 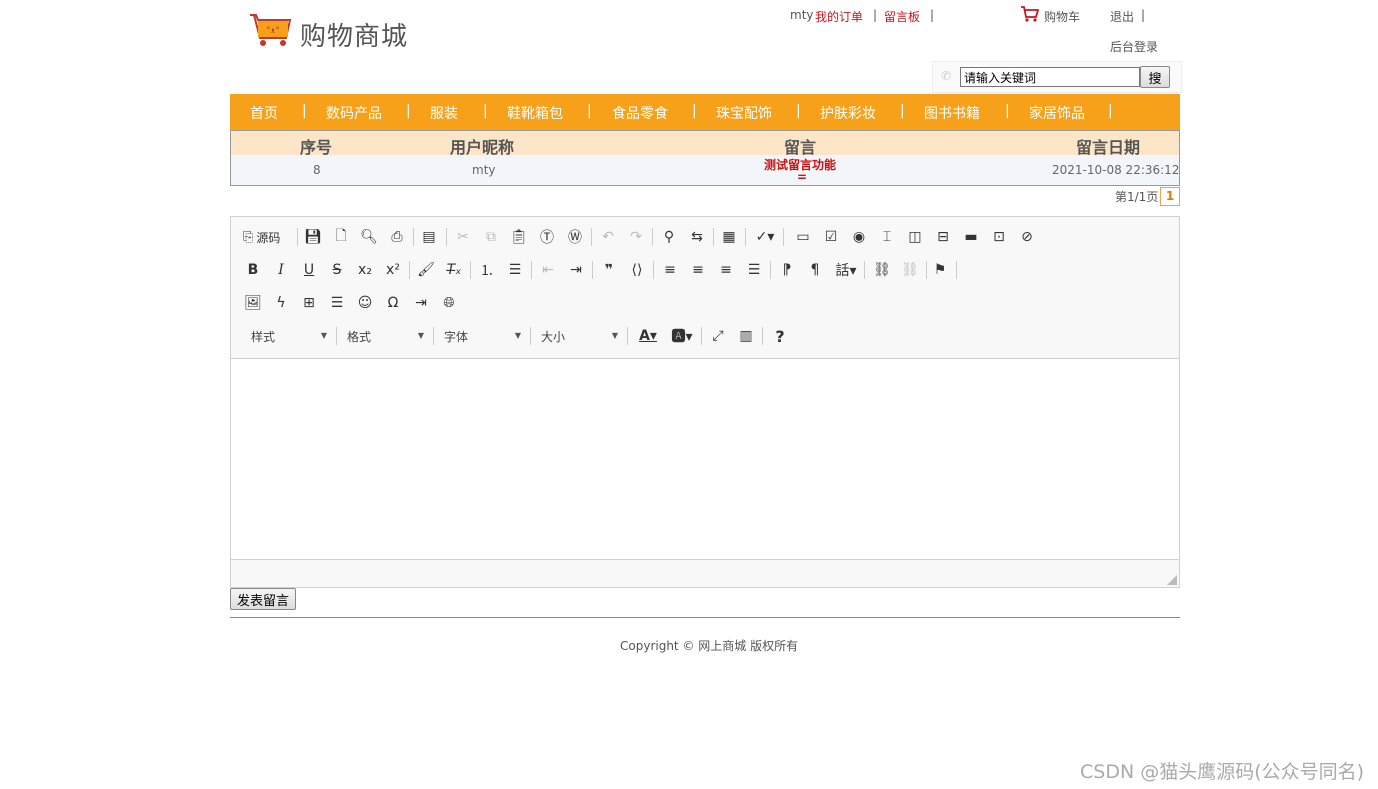 I want to click on superscript-icon: x², so click(x=393, y=270).